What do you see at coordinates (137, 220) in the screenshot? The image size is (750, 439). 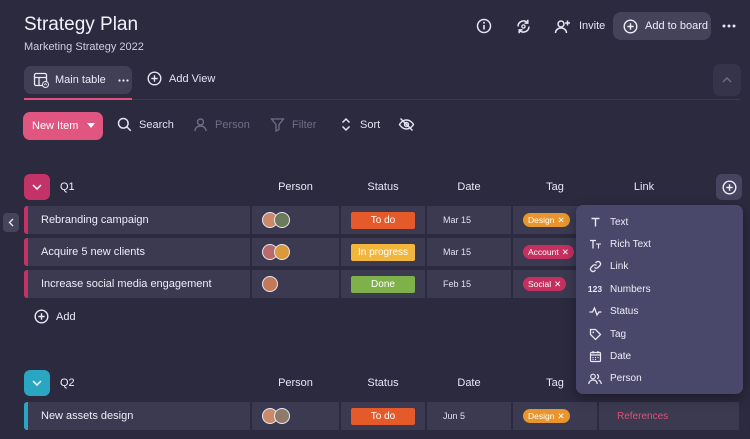 I see `row-name-cell: Rebranding campaign` at bounding box center [137, 220].